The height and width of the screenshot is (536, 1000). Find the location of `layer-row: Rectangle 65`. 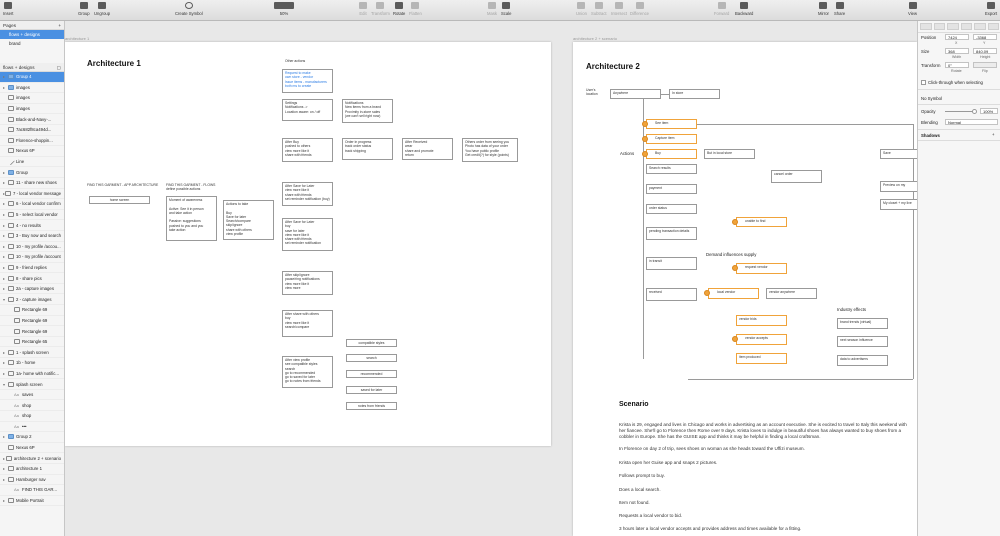

layer-row: Rectangle 65 is located at coordinates (32, 342).